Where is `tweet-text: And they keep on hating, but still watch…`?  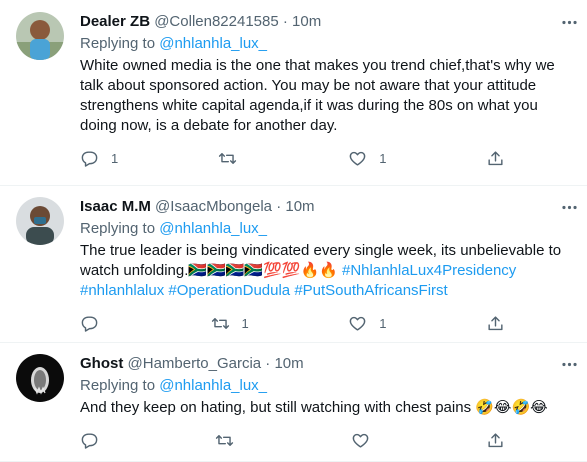 tweet-text: And they keep on hating, but still watch… is located at coordinates (314, 407).